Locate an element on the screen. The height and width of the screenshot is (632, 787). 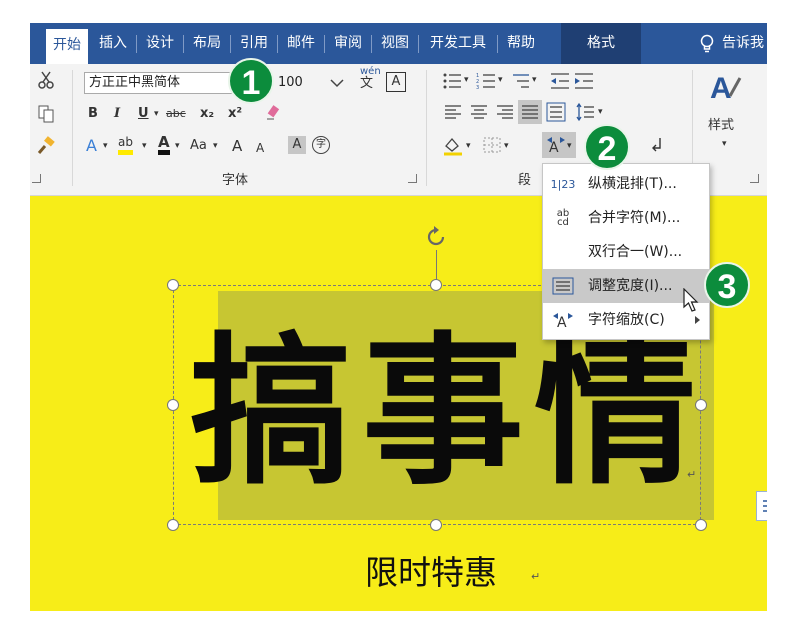
rotate-handle-icon is located at coordinates (436, 237).